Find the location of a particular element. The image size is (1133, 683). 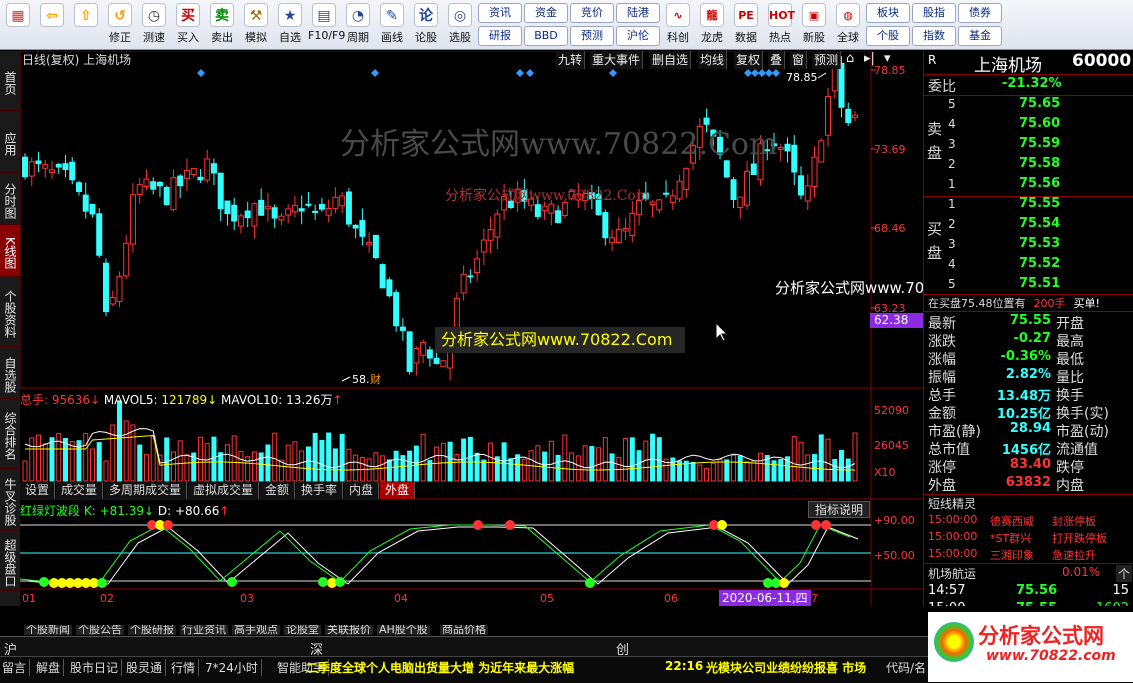

sell-price: 75.60 is located at coordinates (1039, 123).